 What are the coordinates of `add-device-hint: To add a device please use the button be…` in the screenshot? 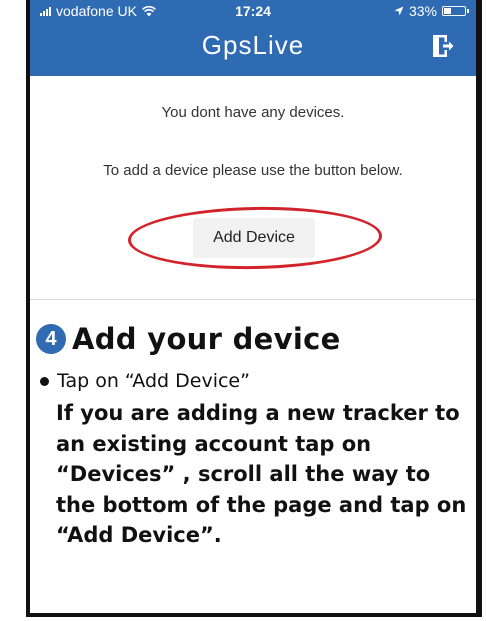 It's located at (253, 170).